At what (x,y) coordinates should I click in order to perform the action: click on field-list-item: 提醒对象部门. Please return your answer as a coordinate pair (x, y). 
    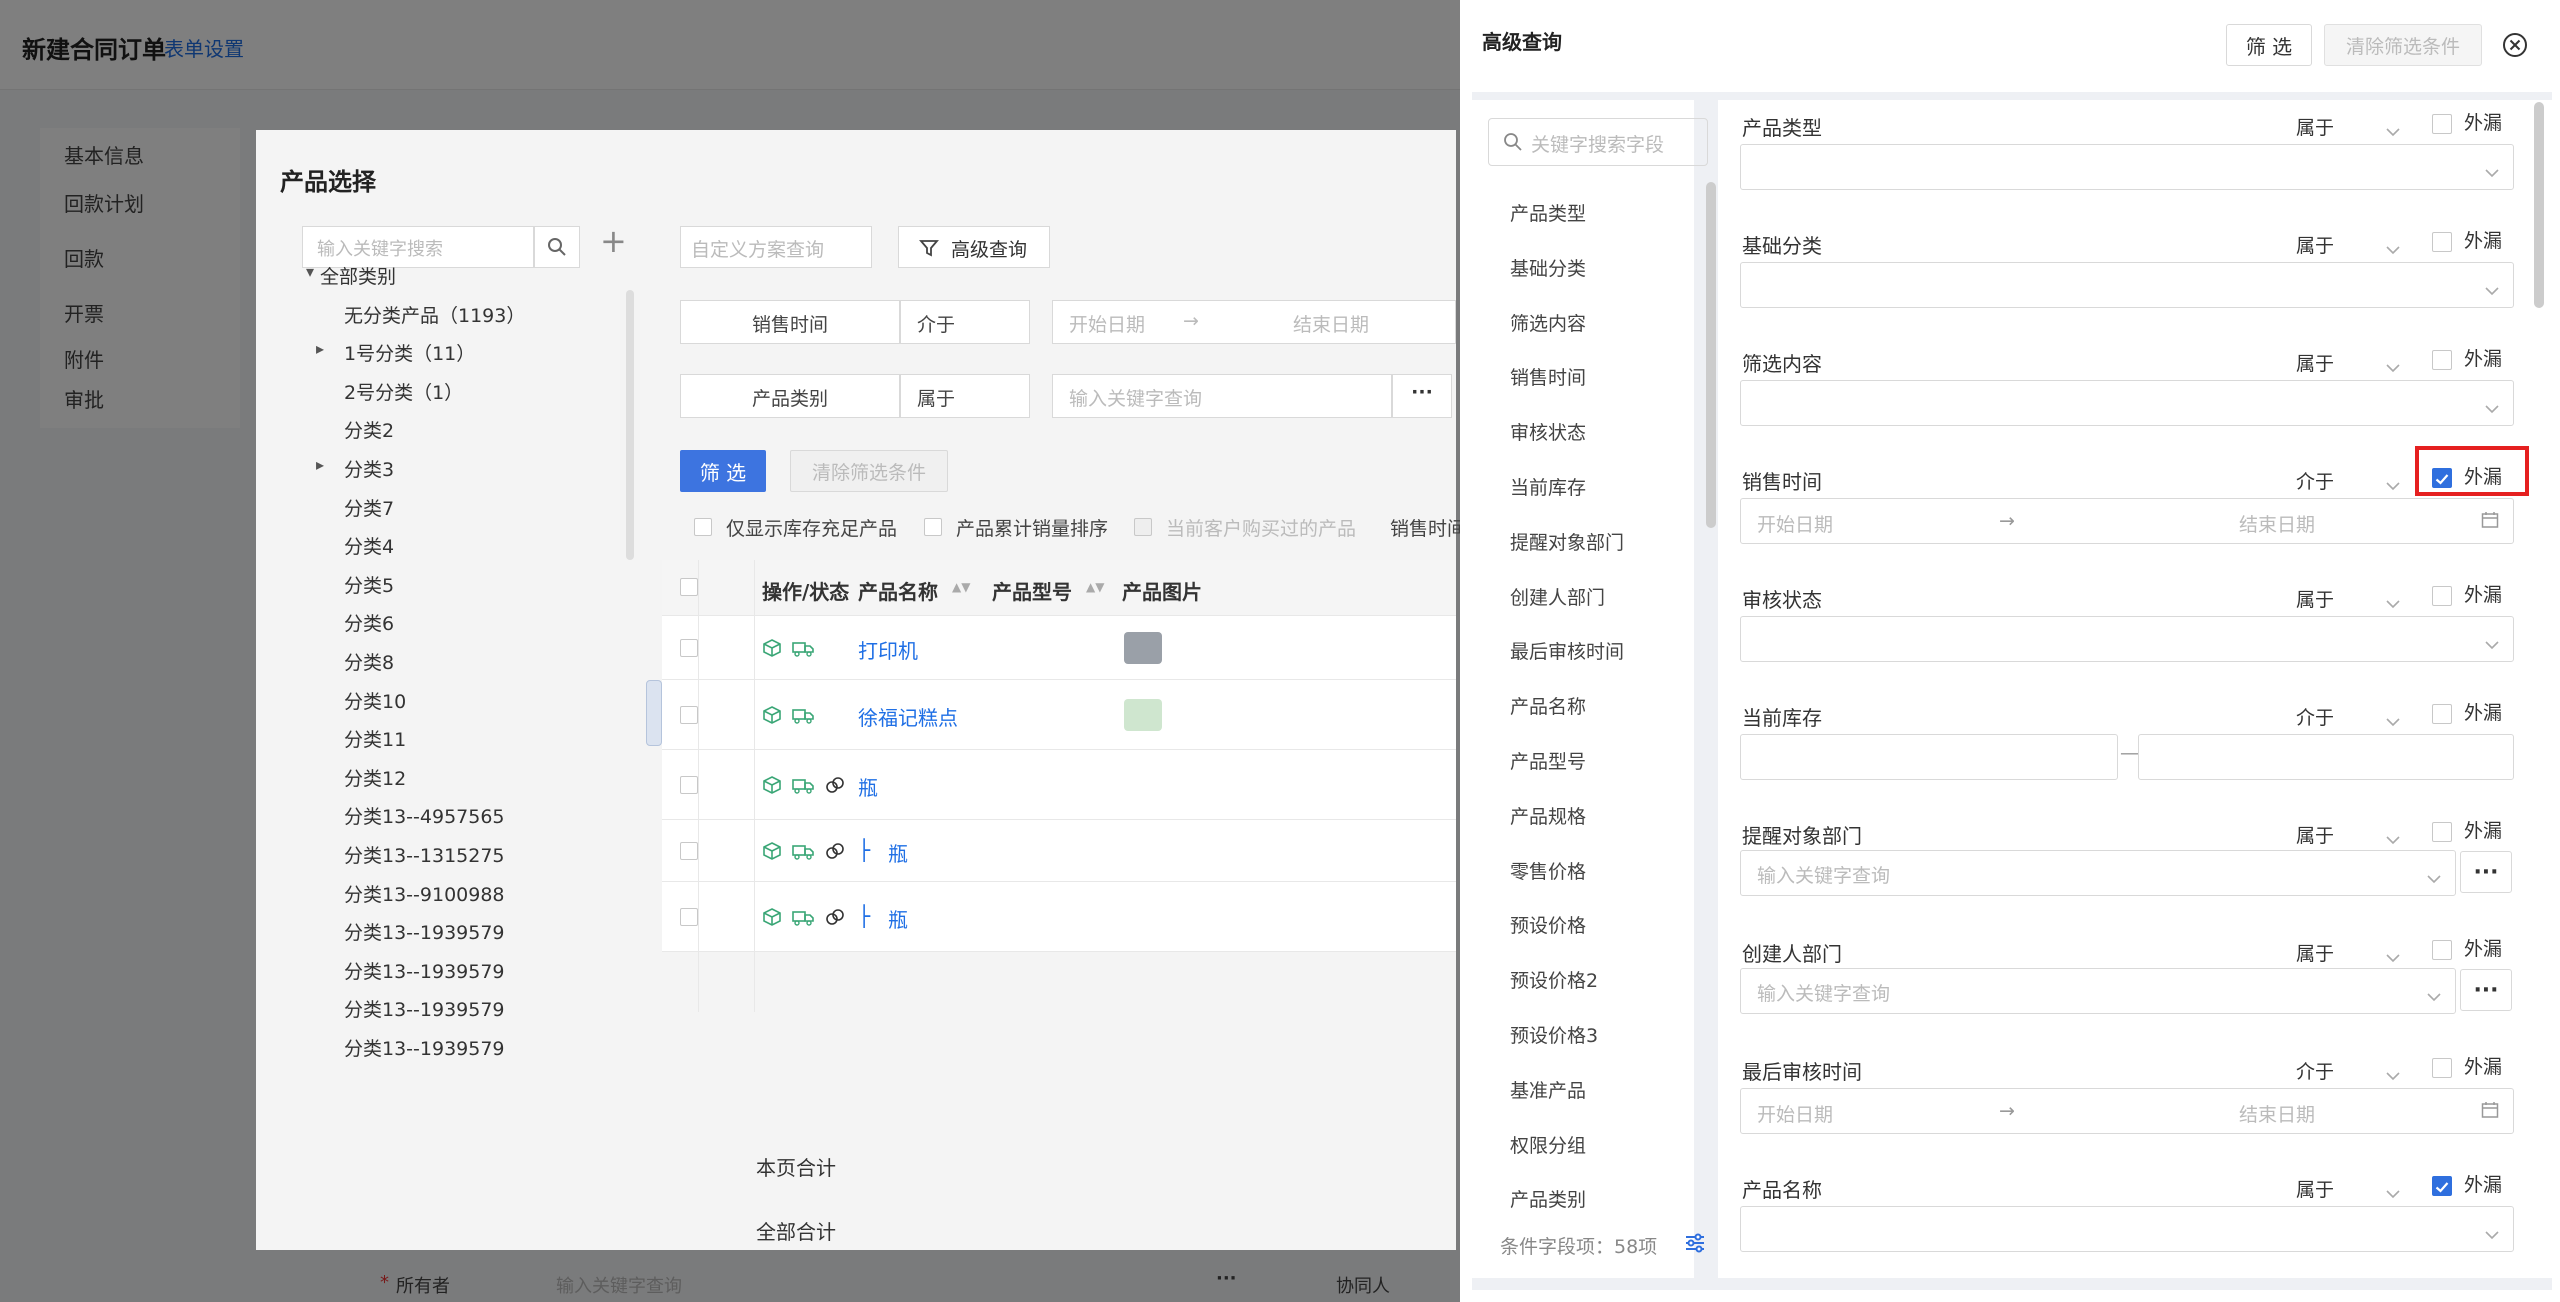
    Looking at the image, I should click on (1567, 541).